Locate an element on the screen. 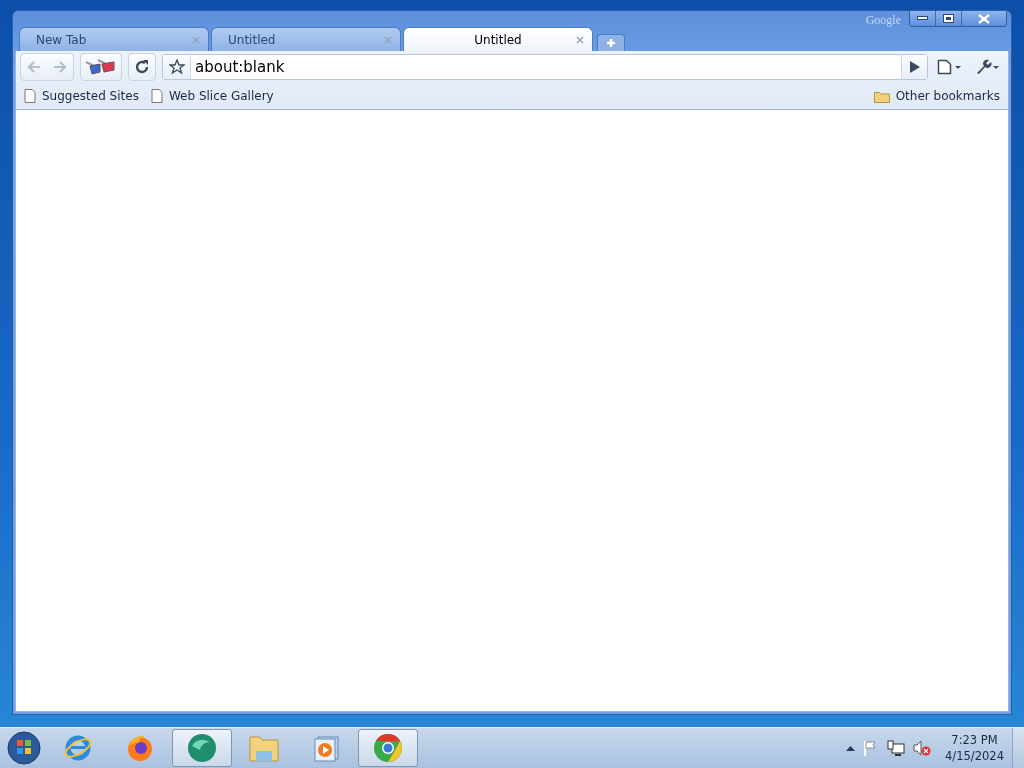 The width and height of the screenshot is (1024, 768). minimize-icon is located at coordinates (922, 18).